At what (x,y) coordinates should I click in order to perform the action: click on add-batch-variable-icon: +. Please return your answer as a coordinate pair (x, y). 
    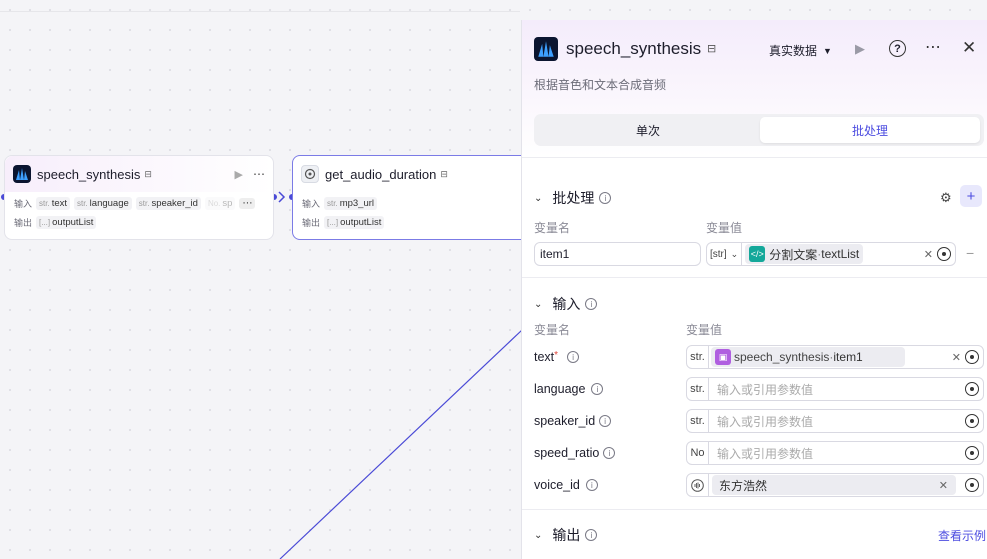
    Looking at the image, I should click on (971, 196).